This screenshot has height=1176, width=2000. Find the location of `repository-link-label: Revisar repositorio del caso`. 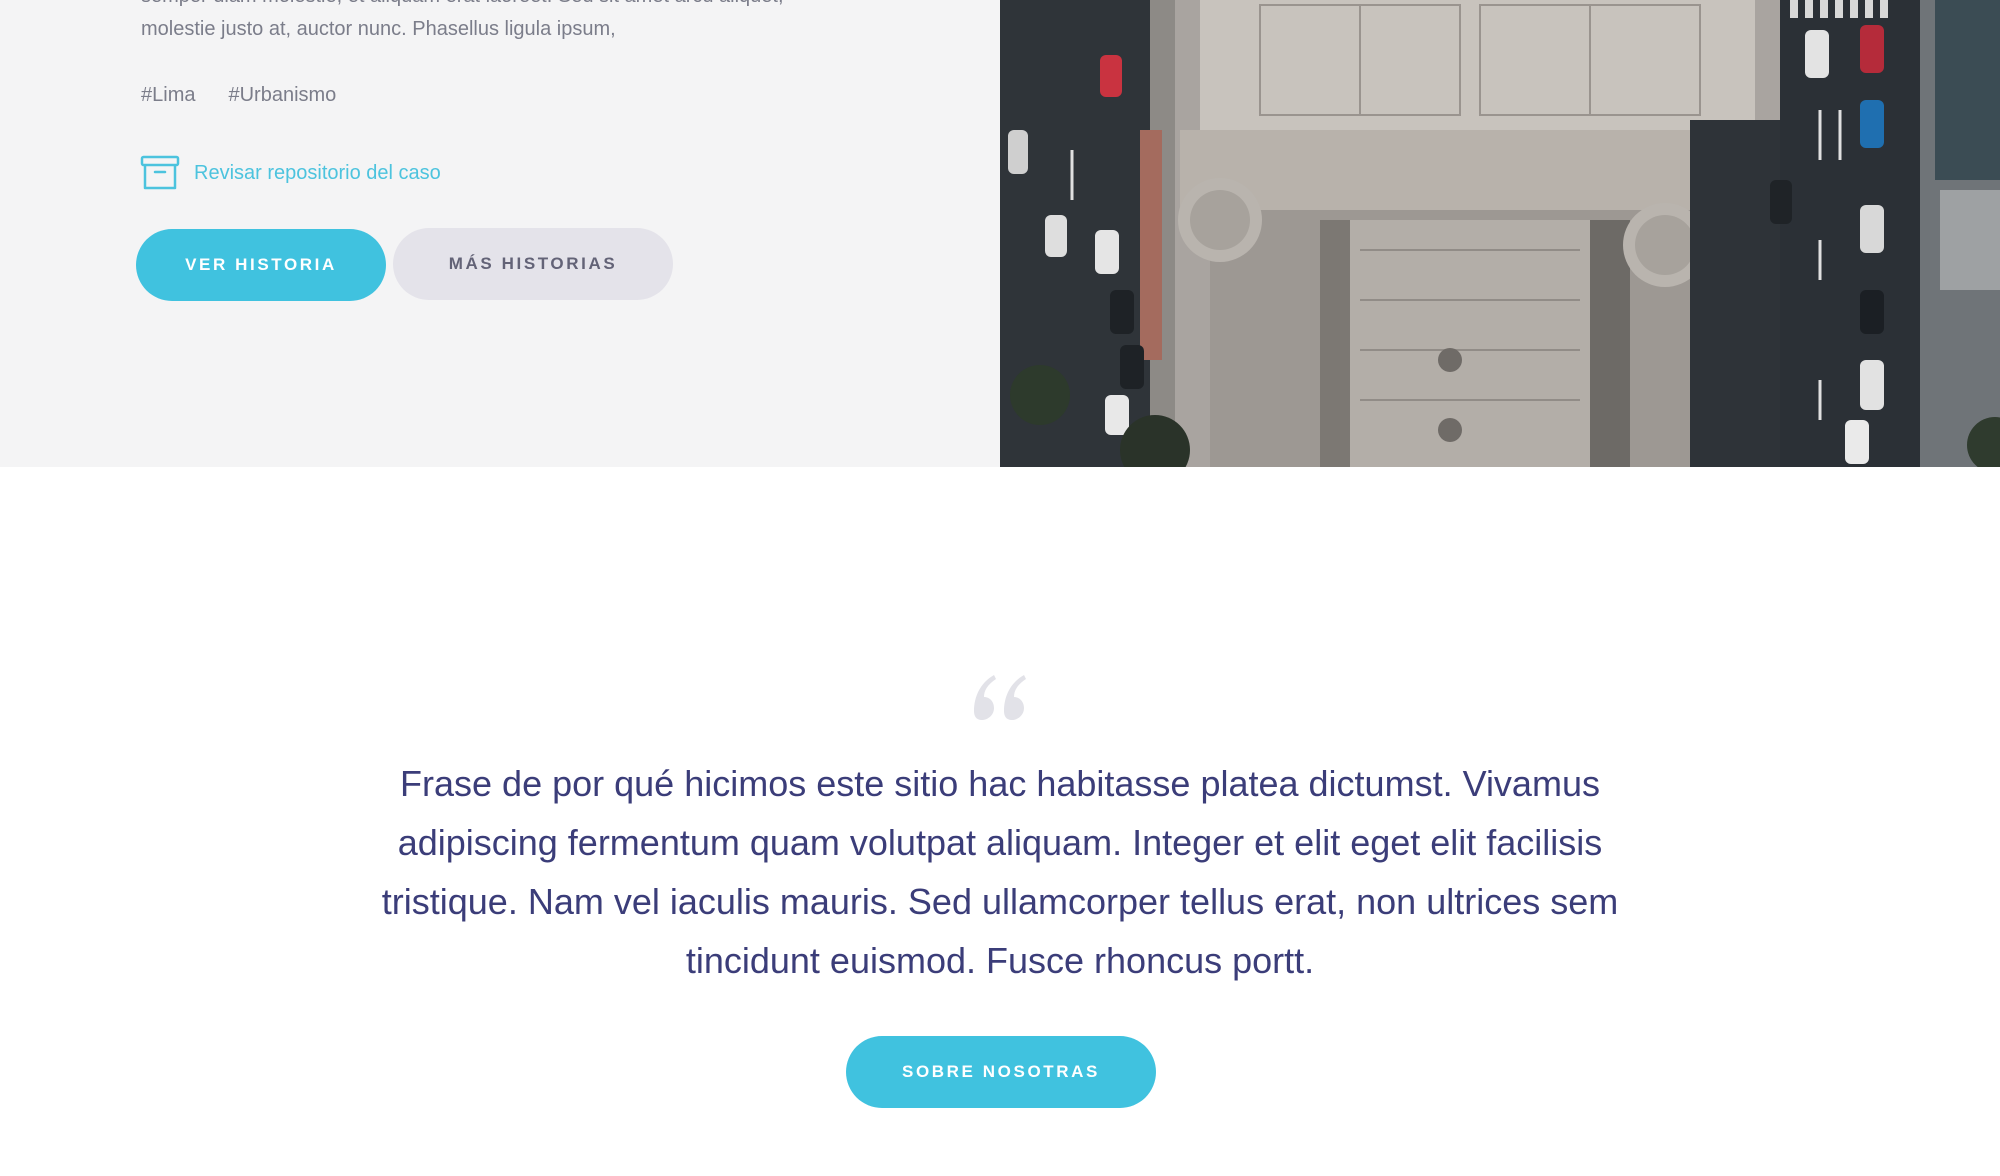

repository-link-label: Revisar repositorio del caso is located at coordinates (317, 172).